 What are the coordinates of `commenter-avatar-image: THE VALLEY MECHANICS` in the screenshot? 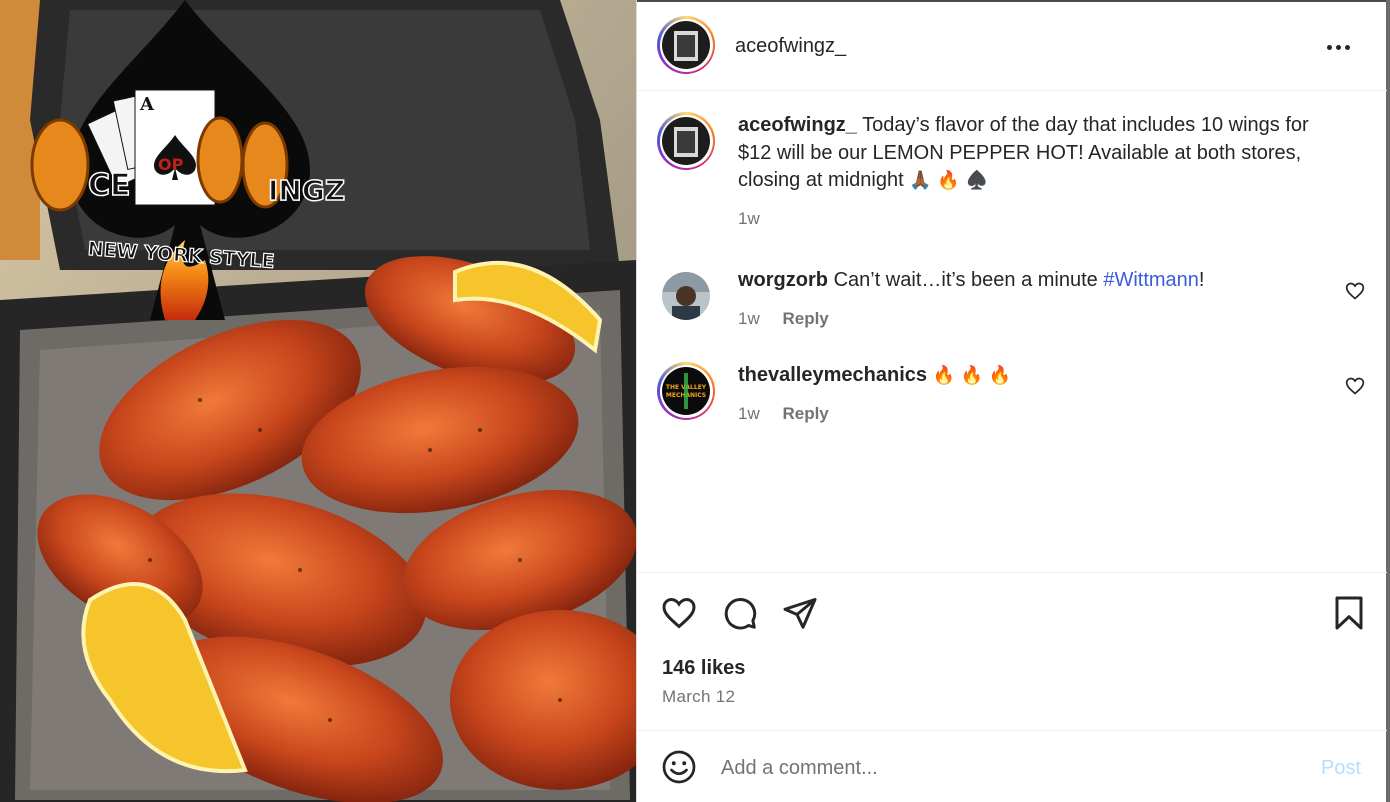 It's located at (686, 391).